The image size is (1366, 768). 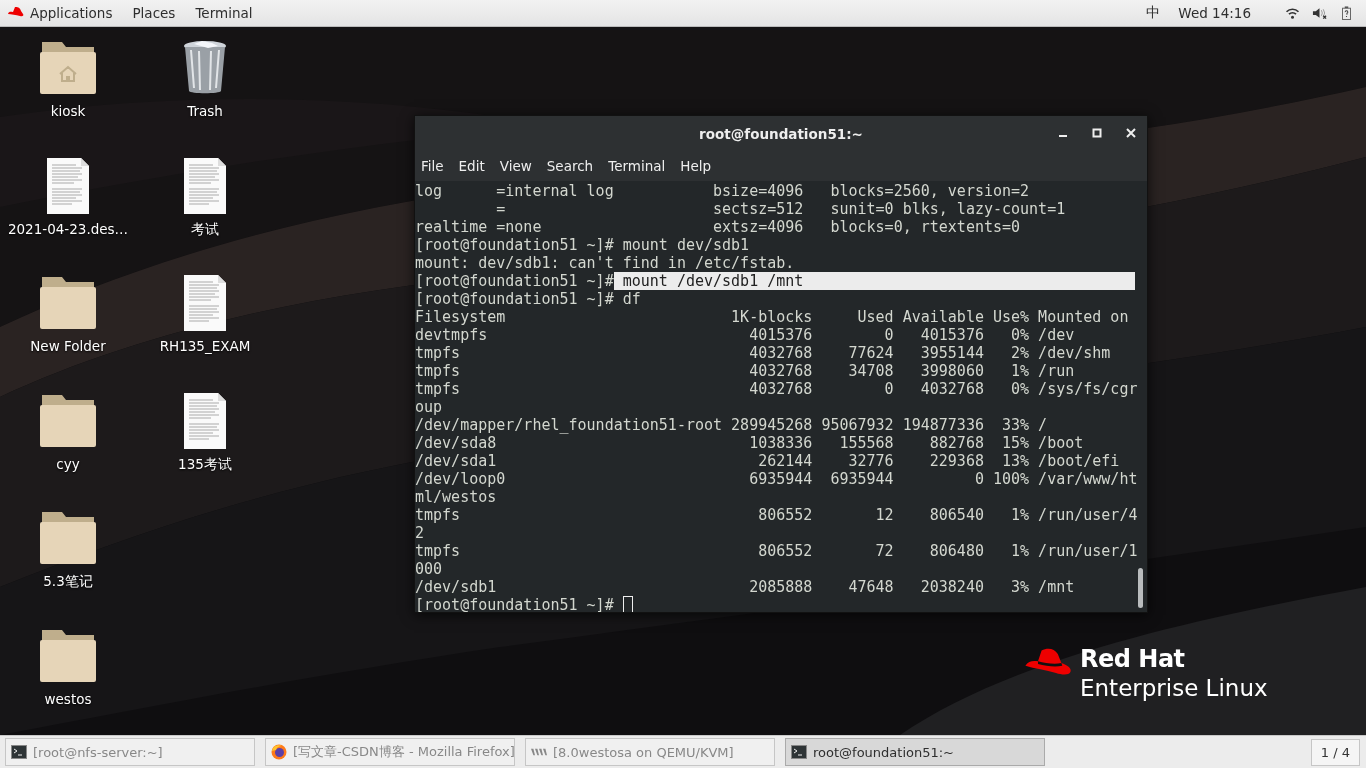 What do you see at coordinates (780, 209) in the screenshot?
I see `terminal-line: = sectsz=512 sunit=0 blks, lazy-count=1` at bounding box center [780, 209].